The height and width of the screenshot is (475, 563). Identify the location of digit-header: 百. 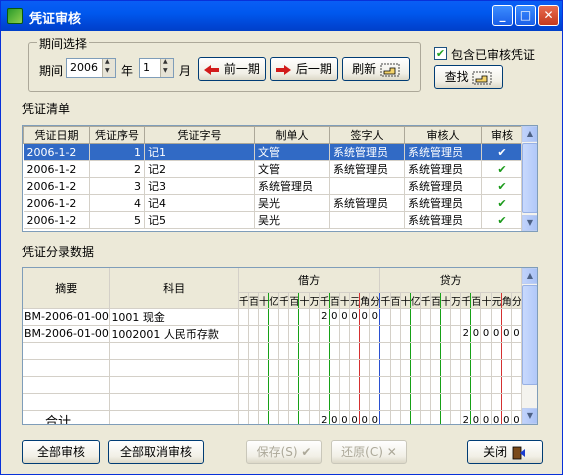
(395, 300).